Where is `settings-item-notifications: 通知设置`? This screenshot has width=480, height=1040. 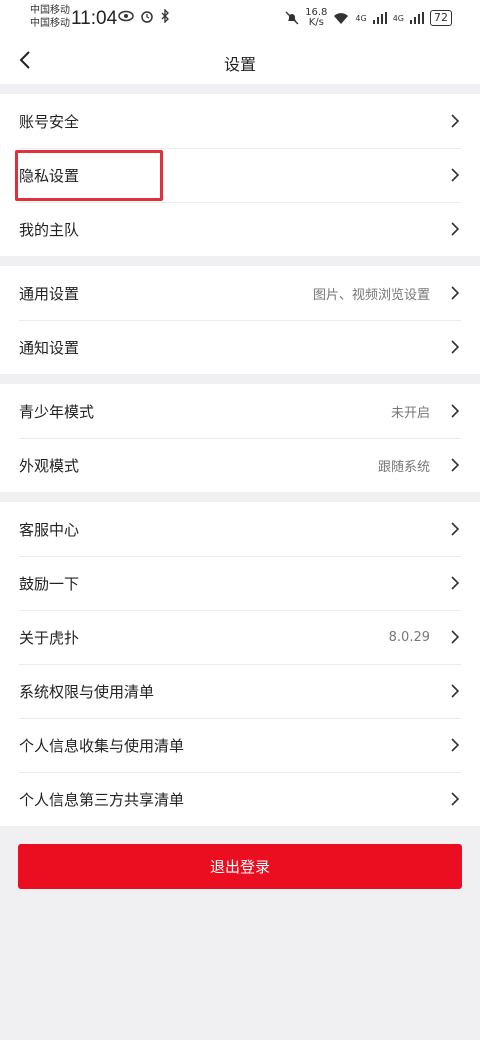
settings-item-notifications: 通知设置 is located at coordinates (240, 347).